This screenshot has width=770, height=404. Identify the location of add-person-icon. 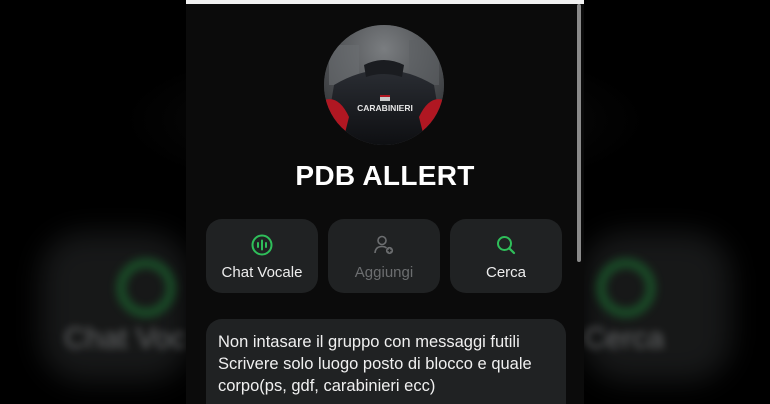
(384, 245).